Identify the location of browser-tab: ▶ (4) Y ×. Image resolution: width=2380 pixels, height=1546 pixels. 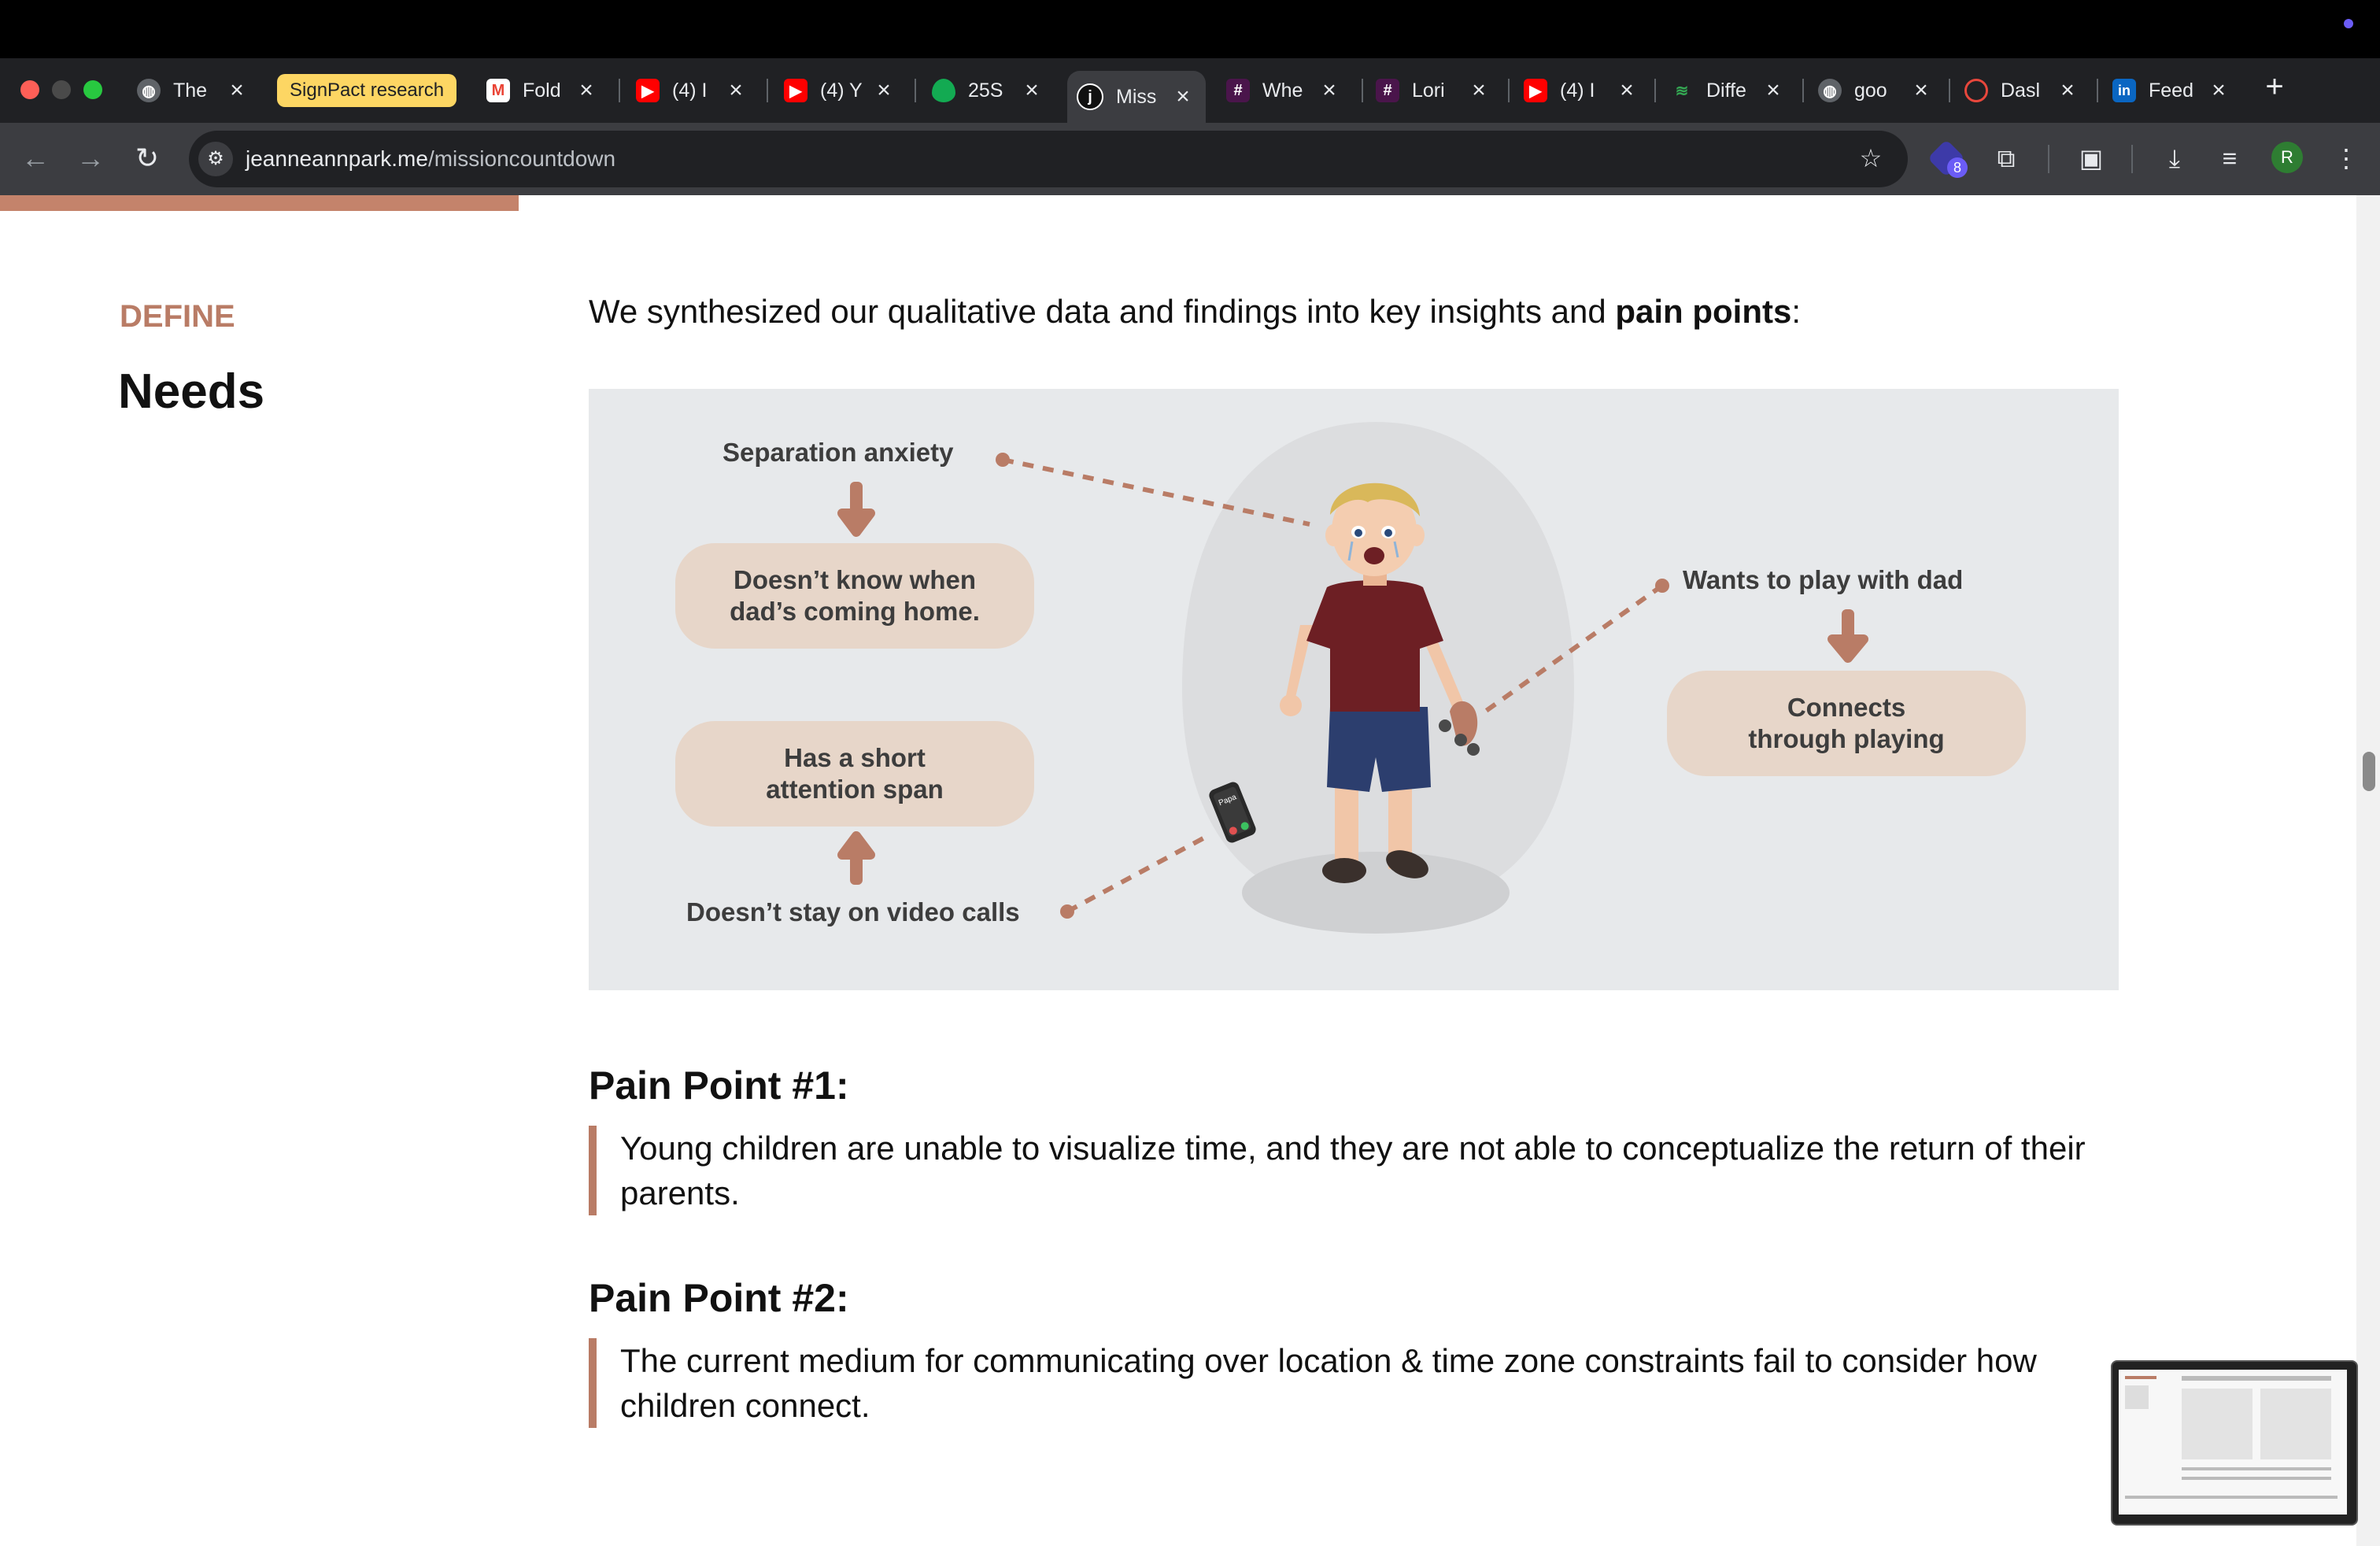
(840, 90).